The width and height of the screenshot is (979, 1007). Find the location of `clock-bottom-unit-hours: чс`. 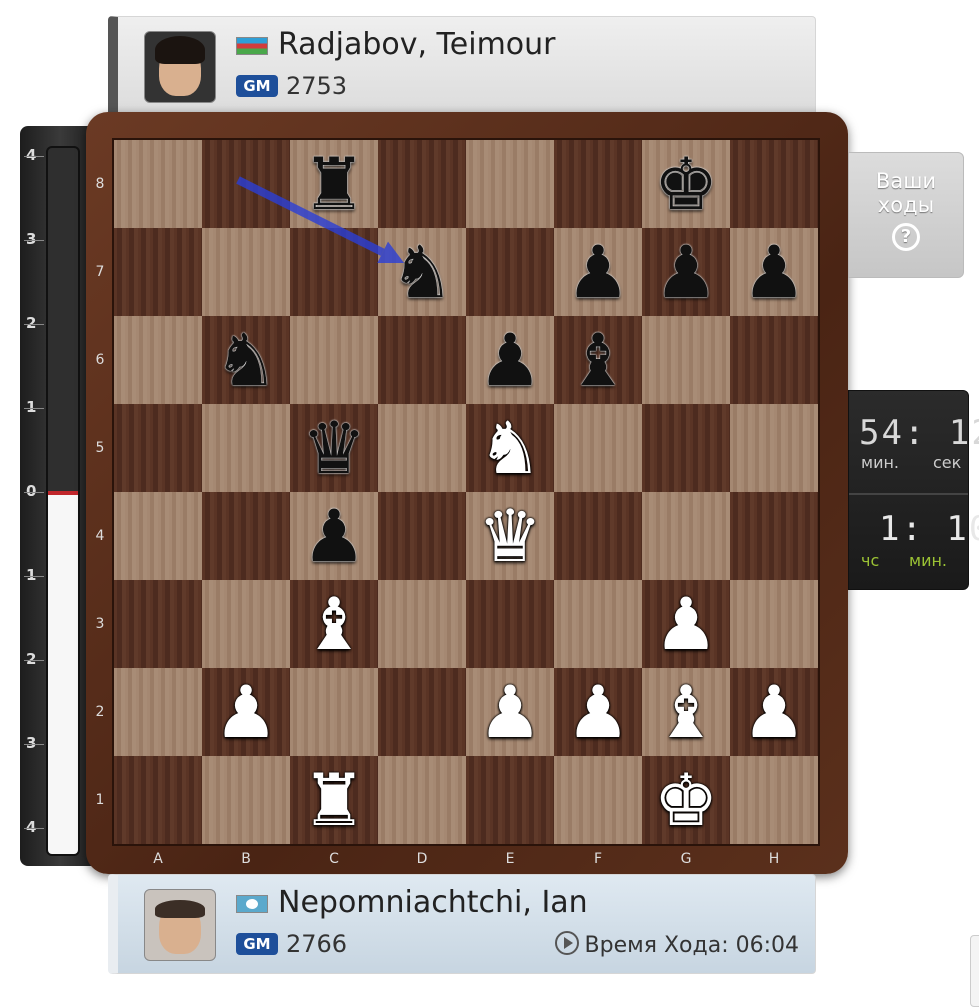

clock-bottom-unit-hours: чс is located at coordinates (870, 560).